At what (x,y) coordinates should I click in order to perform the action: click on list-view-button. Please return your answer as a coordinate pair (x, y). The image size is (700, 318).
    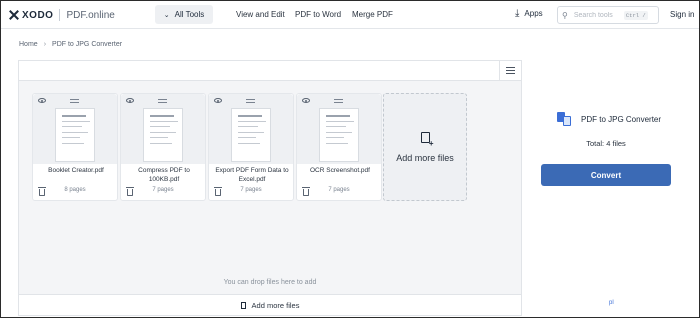
    Looking at the image, I should click on (510, 70).